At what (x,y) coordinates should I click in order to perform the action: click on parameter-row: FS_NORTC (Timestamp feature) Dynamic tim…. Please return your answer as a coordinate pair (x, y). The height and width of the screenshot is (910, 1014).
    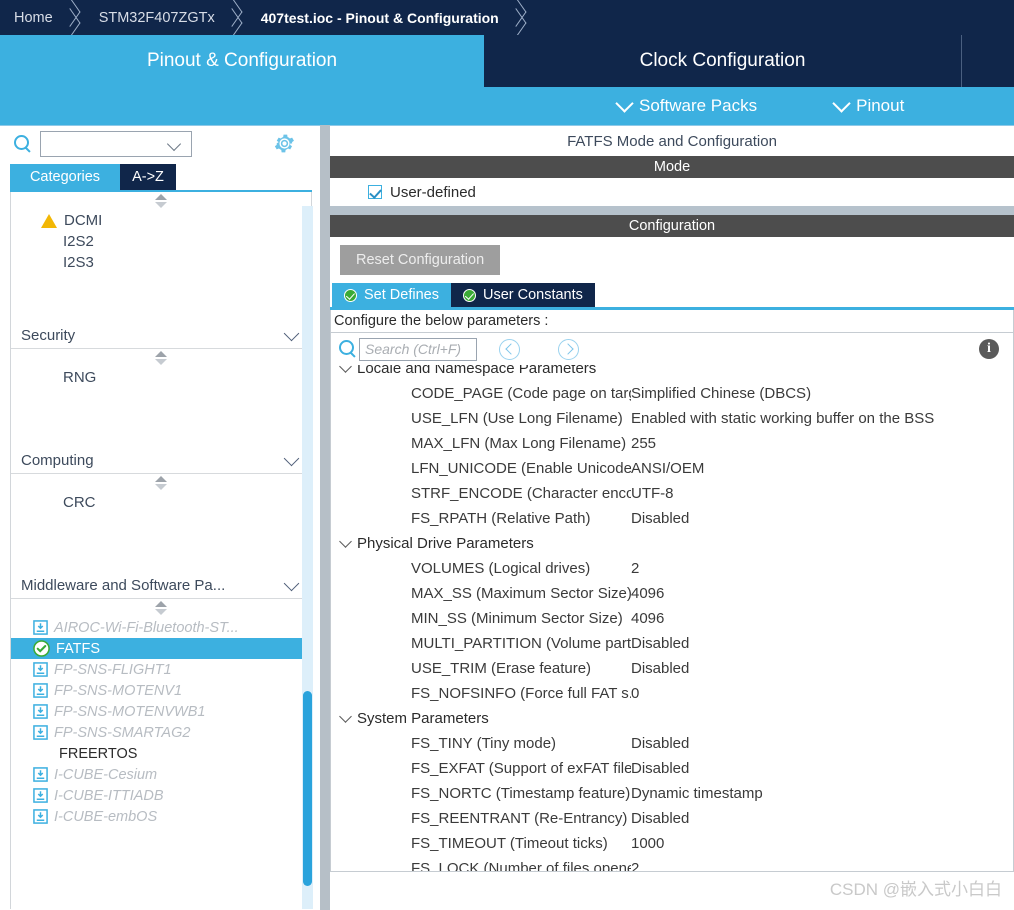
    Looking at the image, I should click on (672, 793).